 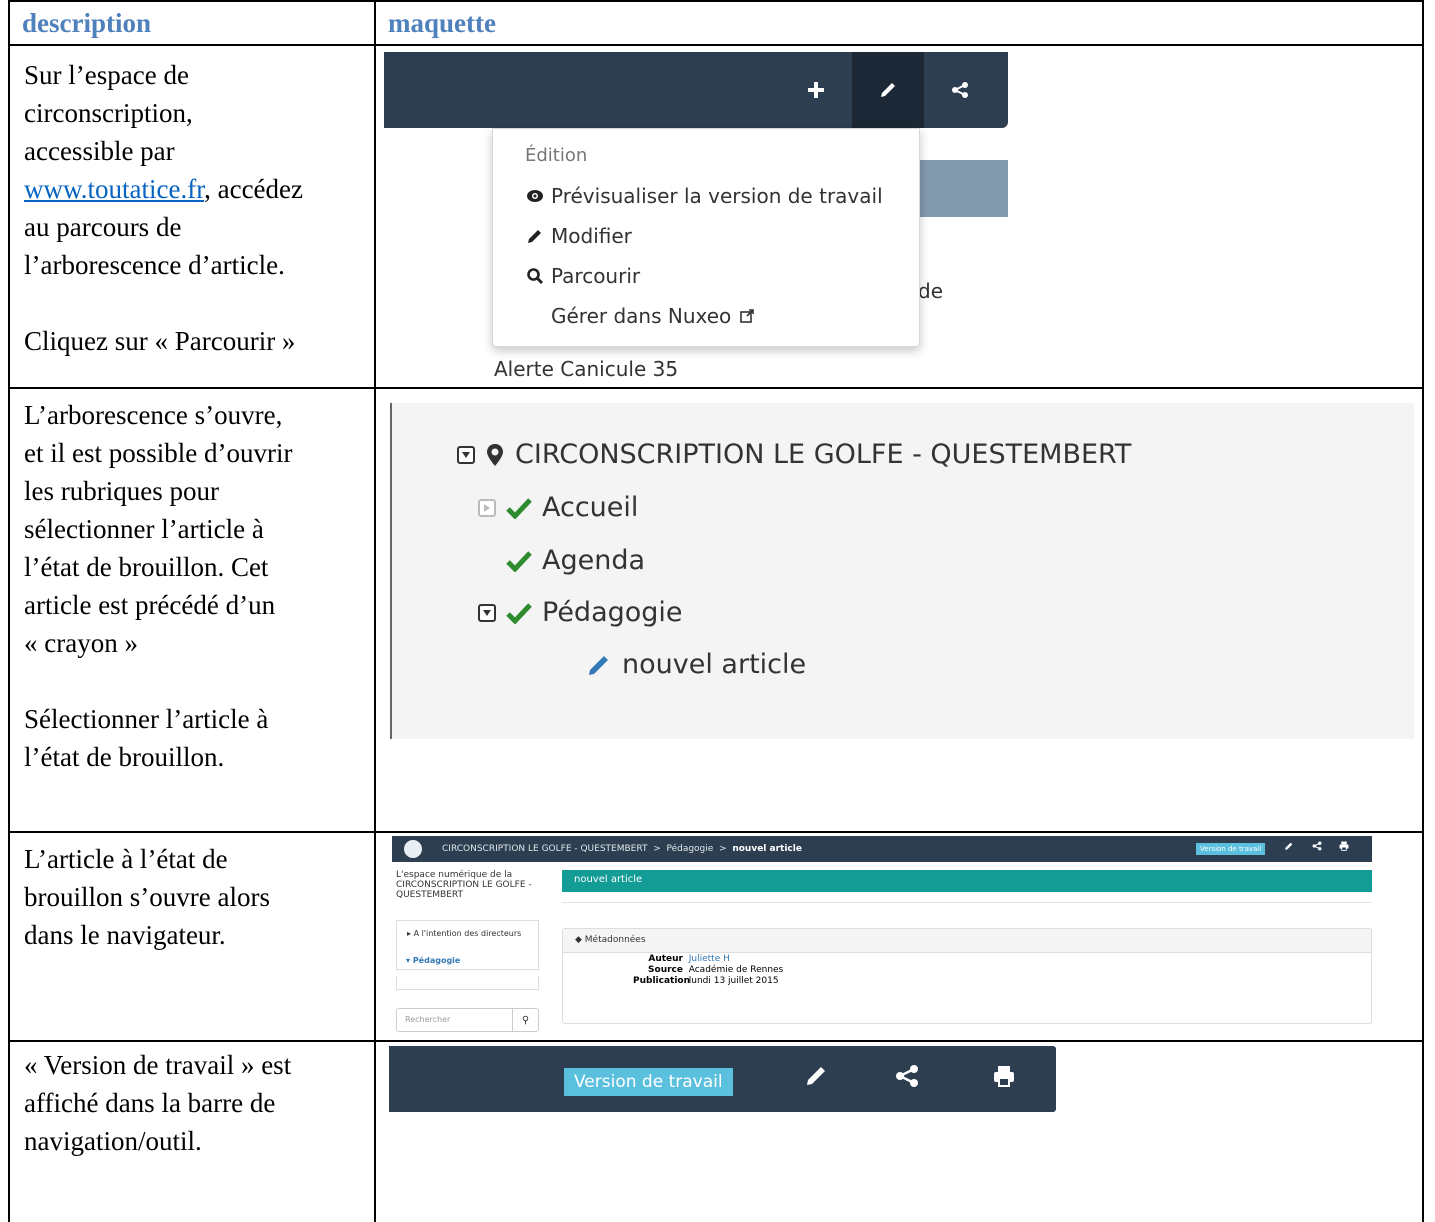 I want to click on background-text-bottom: Alerte Canicule 35, so click(x=586, y=369).